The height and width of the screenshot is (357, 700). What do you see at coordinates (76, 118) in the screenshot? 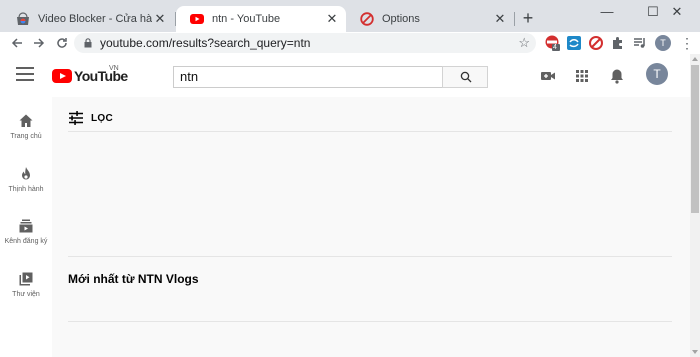
I see `filter-sliders-icon` at bounding box center [76, 118].